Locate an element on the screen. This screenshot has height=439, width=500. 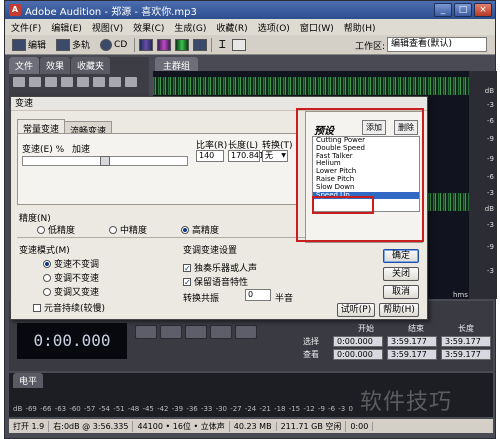
stretch-slider is located at coordinates (105, 161).